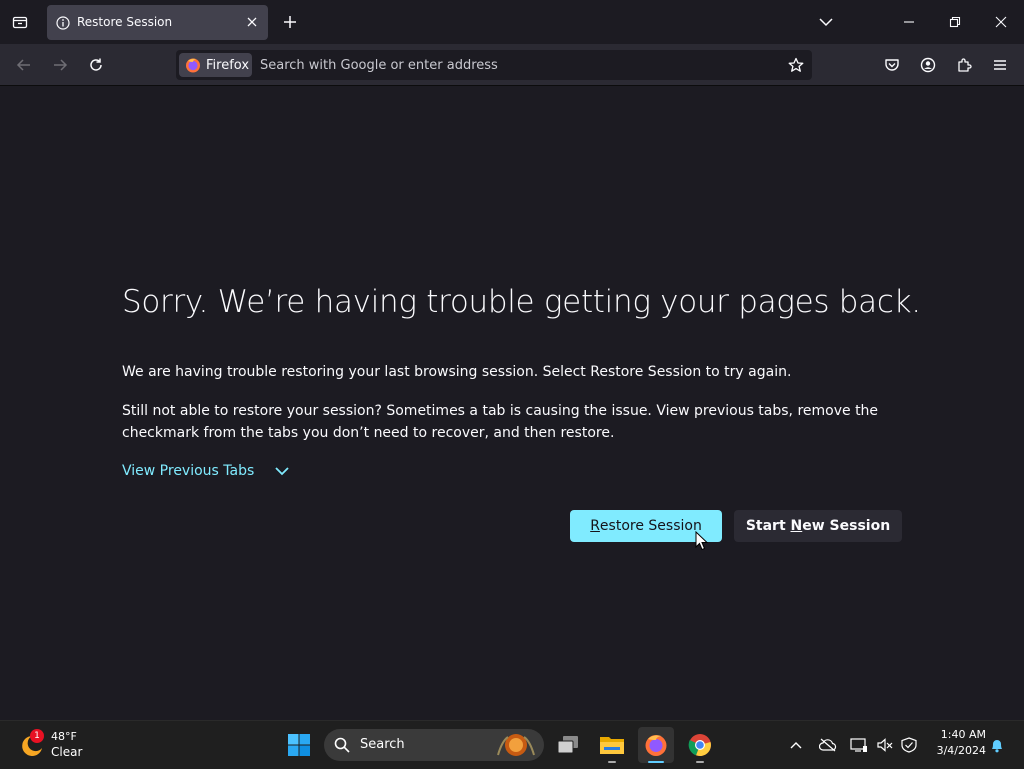 The height and width of the screenshot is (769, 1024). What do you see at coordinates (702, 541) in the screenshot?
I see `mouse-cursor-icon` at bounding box center [702, 541].